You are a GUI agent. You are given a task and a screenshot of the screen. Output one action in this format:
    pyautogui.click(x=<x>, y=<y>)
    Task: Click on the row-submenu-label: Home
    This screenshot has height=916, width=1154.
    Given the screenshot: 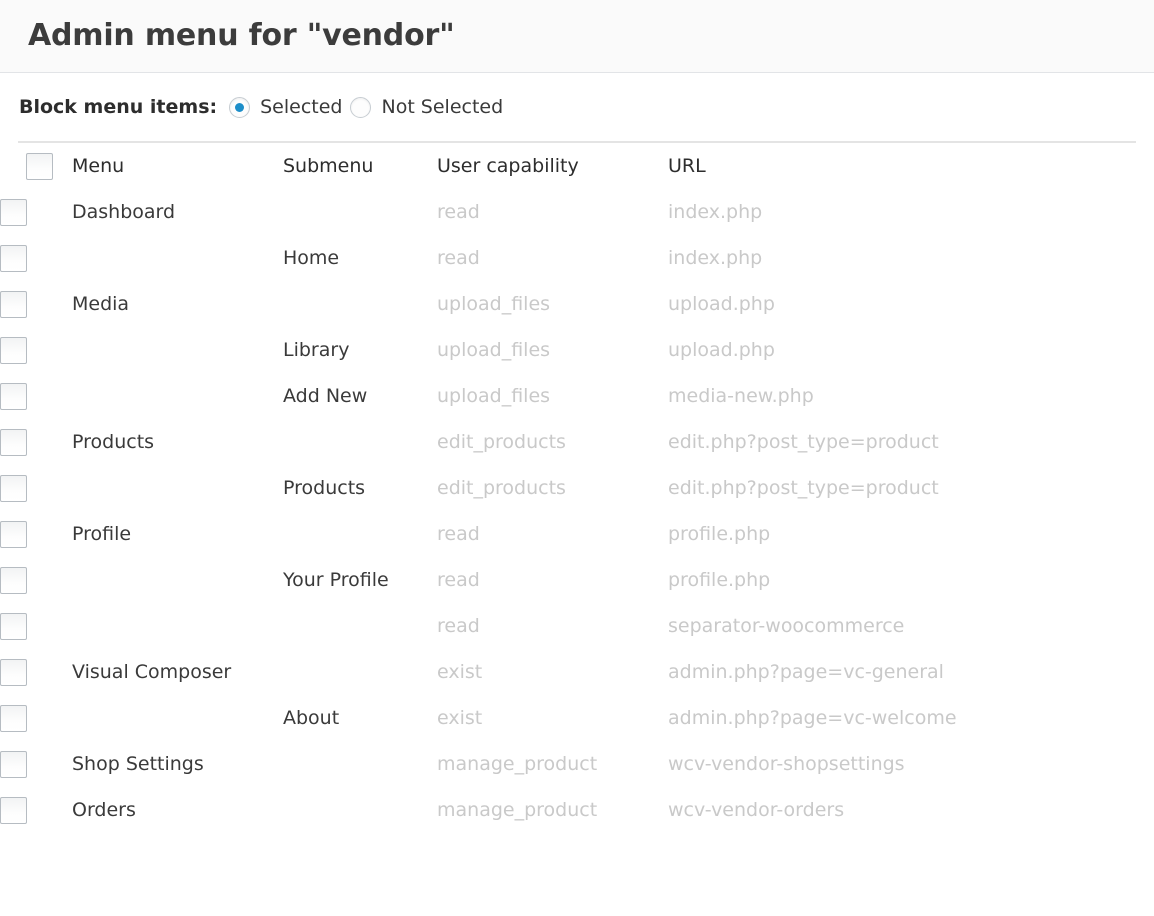 What is the action you would take?
    pyautogui.click(x=311, y=258)
    